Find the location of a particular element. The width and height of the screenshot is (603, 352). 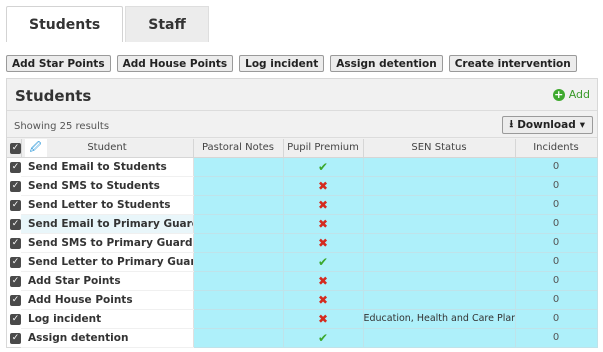

menu-item: Assign detention is located at coordinates (107, 338).